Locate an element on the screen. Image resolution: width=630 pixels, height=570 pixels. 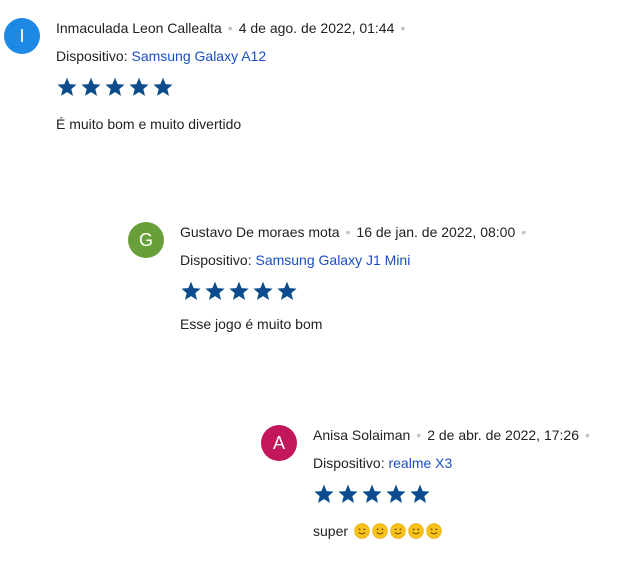
device-link: realme X3 is located at coordinates (420, 463).